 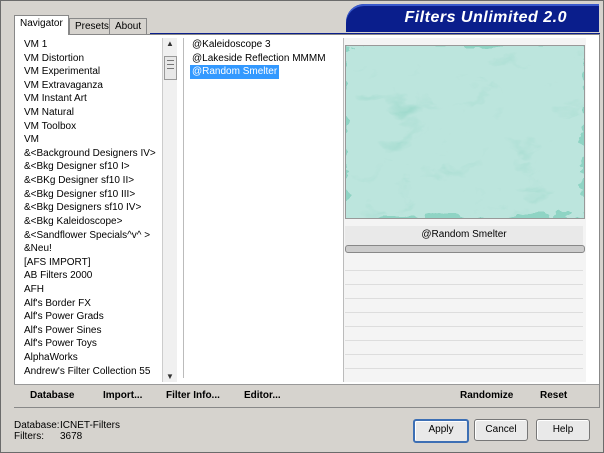 I want to click on category-item: VM Instant Art, so click(x=88, y=99).